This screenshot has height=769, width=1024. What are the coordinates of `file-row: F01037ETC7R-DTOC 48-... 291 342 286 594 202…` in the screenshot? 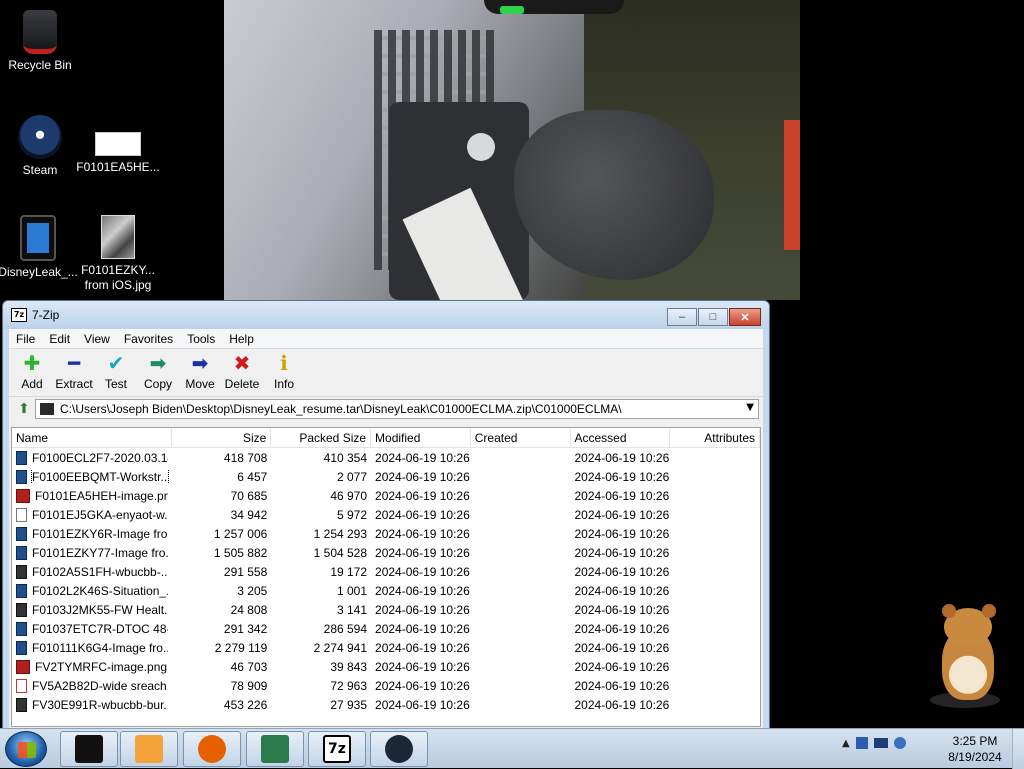 It's located at (386, 628).